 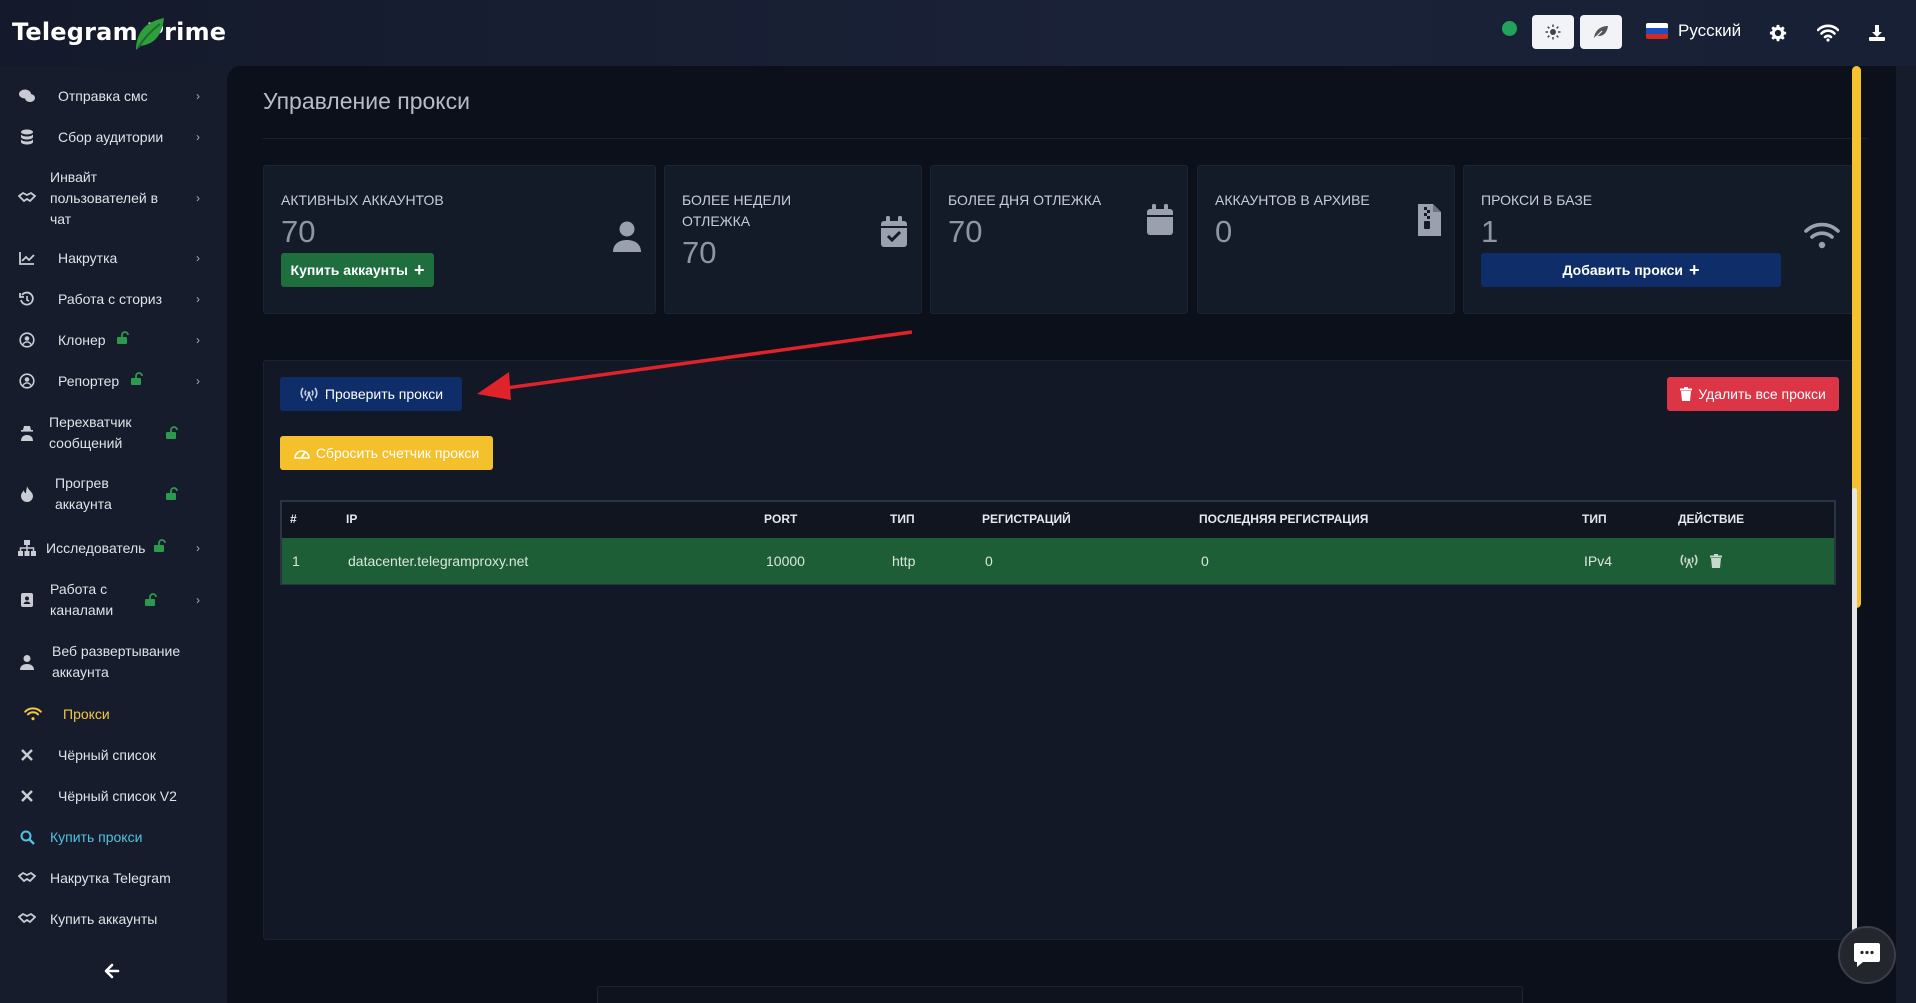 I want to click on online-status-indicator, so click(x=1509, y=28).